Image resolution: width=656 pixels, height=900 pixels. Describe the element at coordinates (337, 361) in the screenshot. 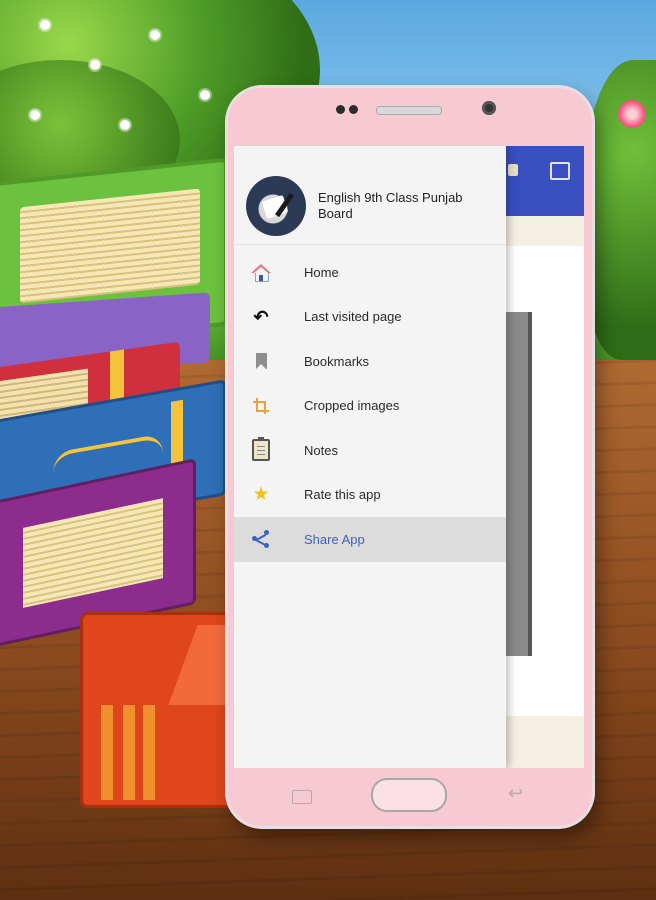

I see `menu-item-label: Bookmarks` at that location.